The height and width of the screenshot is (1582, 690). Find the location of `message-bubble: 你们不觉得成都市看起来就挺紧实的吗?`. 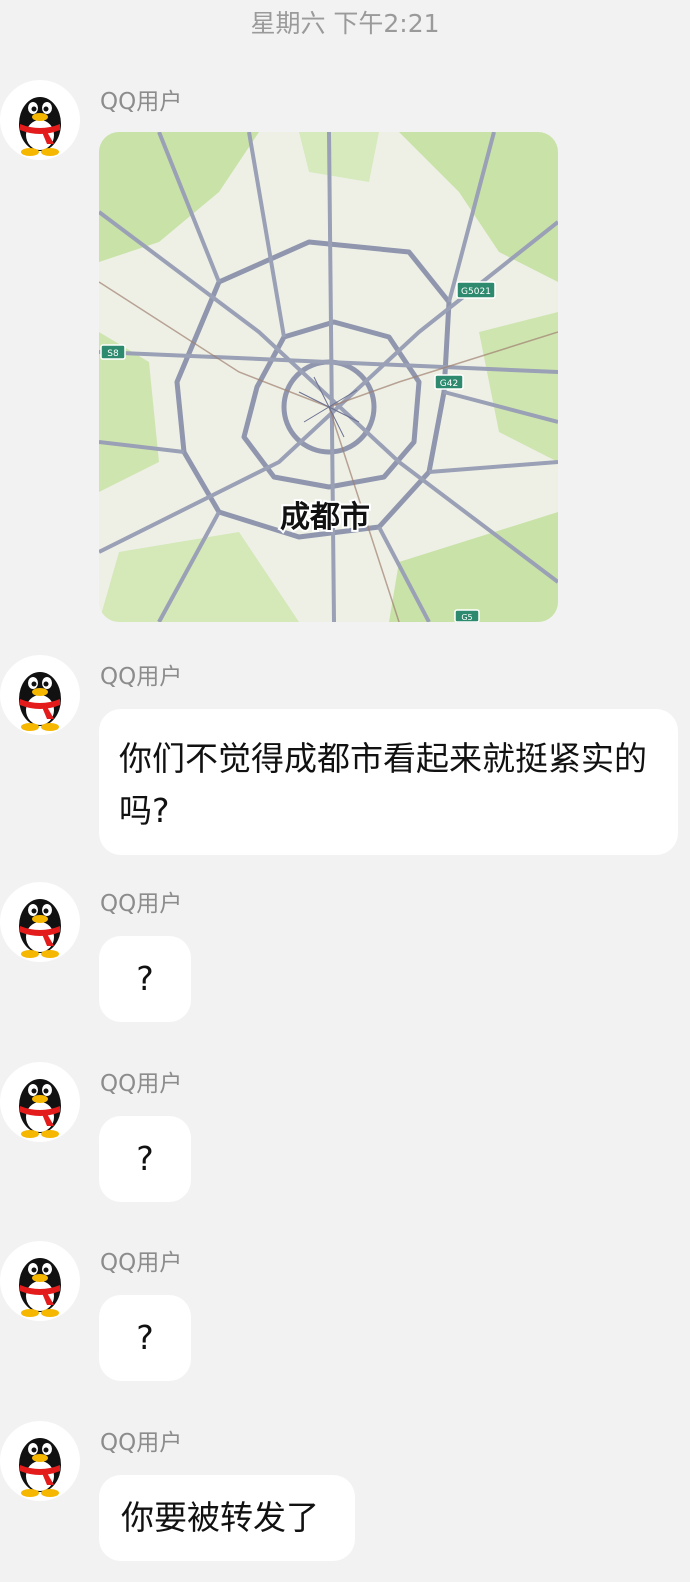

message-bubble: 你们不觉得成都市看起来就挺紧实的吗? is located at coordinates (388, 782).